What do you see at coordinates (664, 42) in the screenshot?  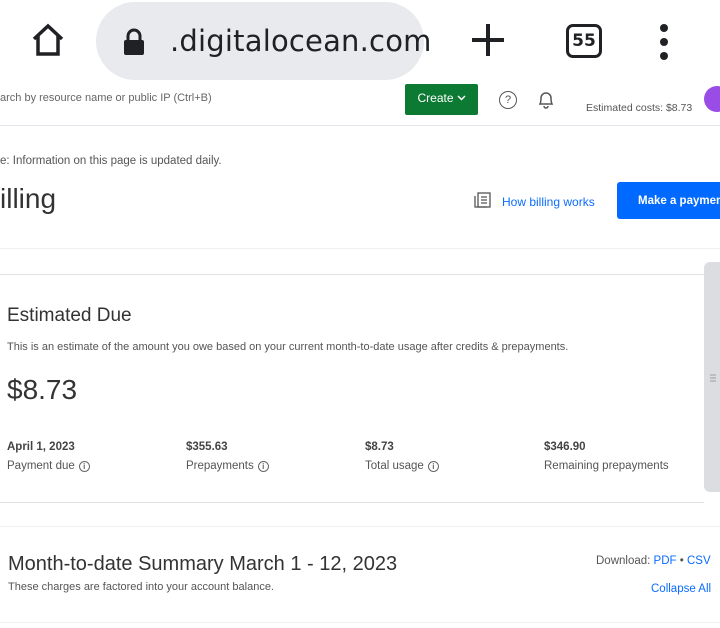 I see `more-options-icon` at bounding box center [664, 42].